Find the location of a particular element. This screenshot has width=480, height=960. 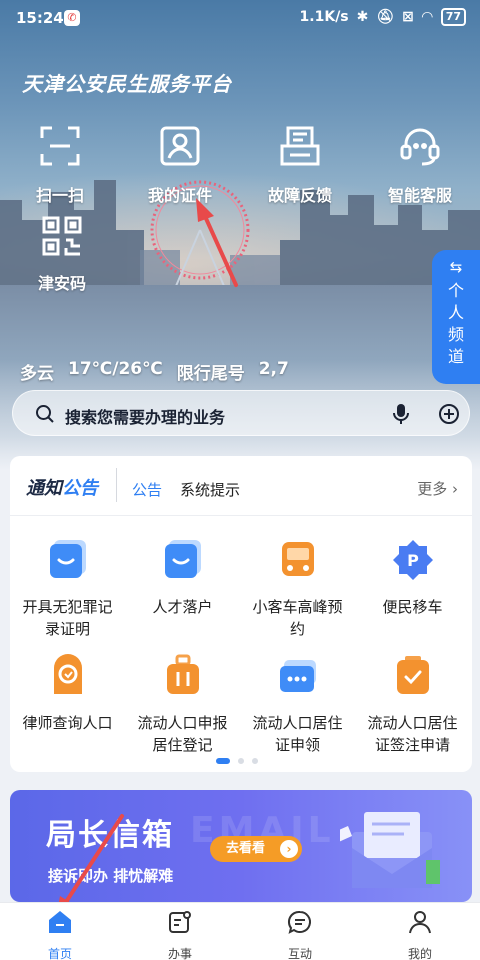

network-speed: 1.1K/s is located at coordinates (324, 17).